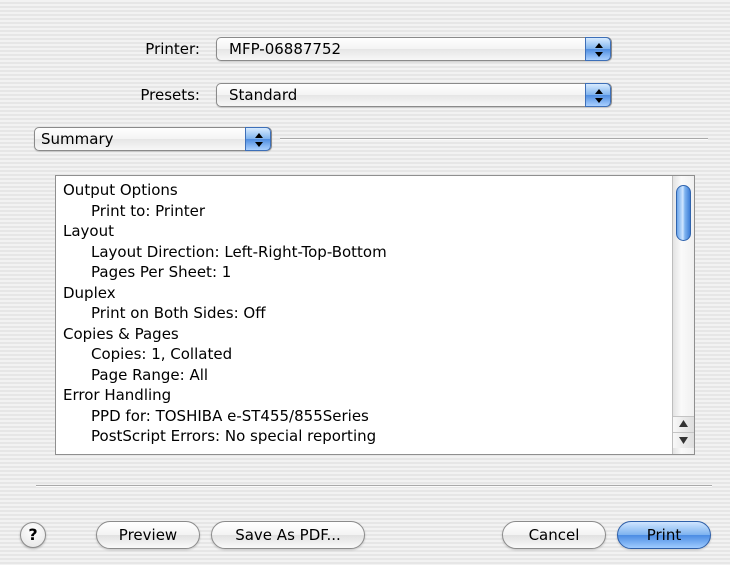 The width and height of the screenshot is (730, 565). I want to click on summary-section-heading: Layout, so click(88, 231).